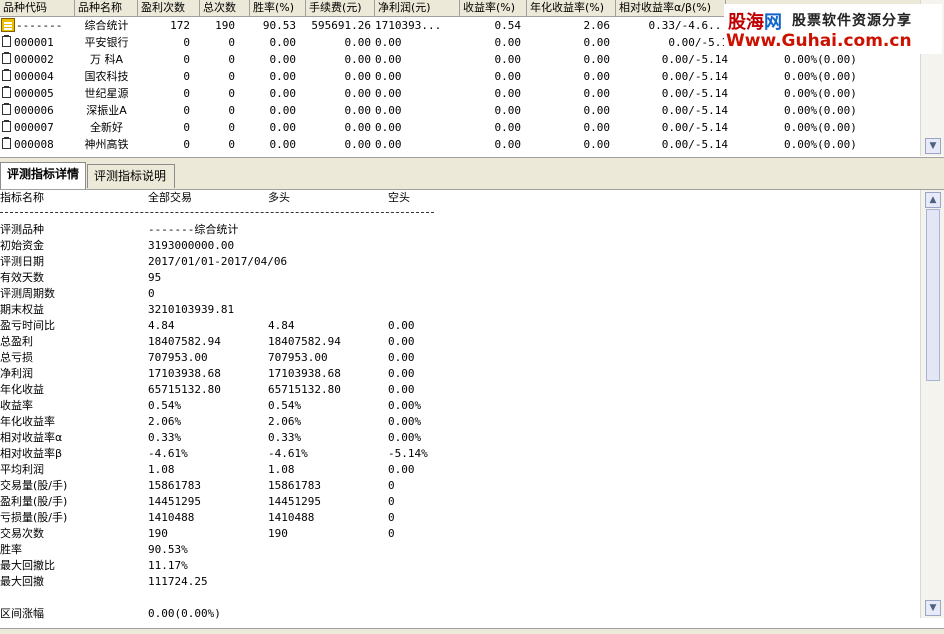 This screenshot has width=944, height=634. What do you see at coordinates (933, 295) in the screenshot?
I see `scroll-thumb` at bounding box center [933, 295].